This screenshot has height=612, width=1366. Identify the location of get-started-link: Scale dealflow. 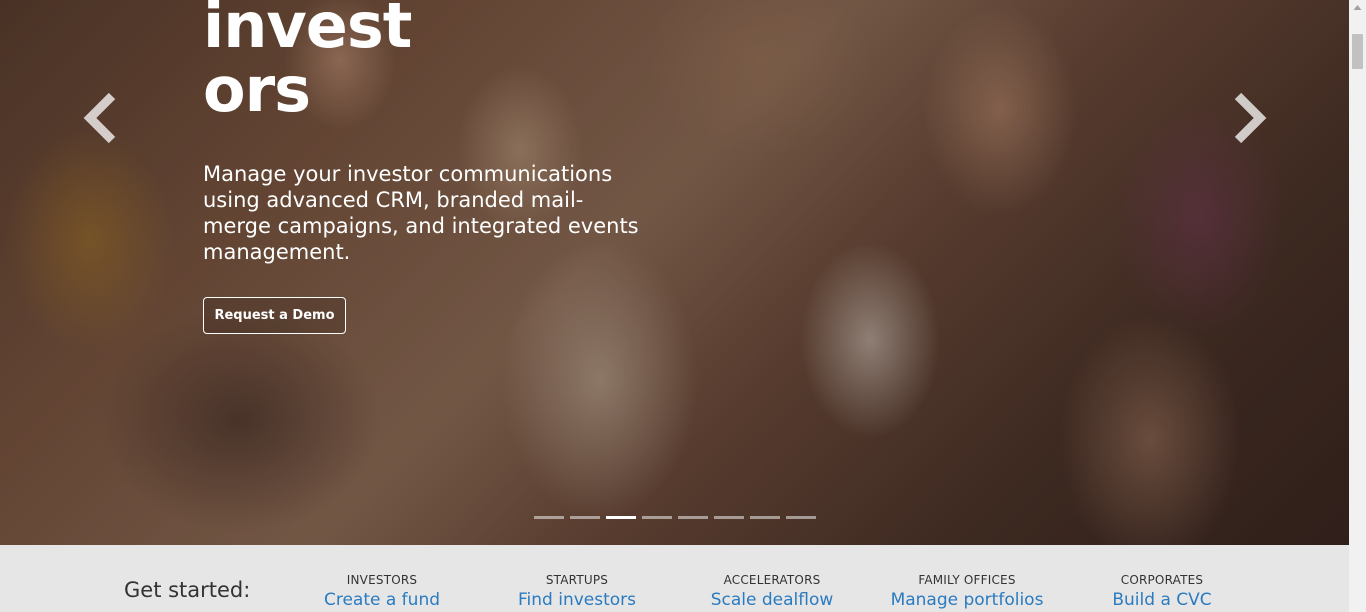
(772, 600).